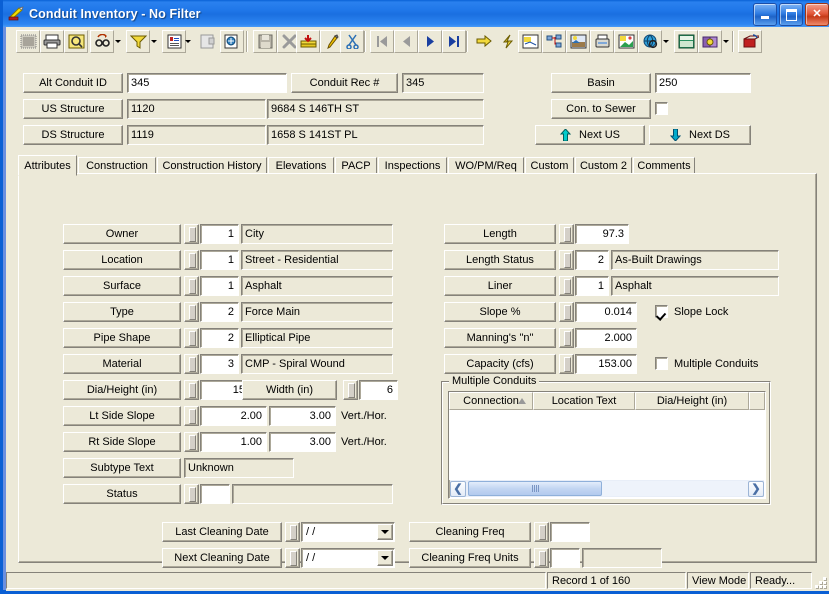 The width and height of the screenshot is (829, 594). What do you see at coordinates (757, 401) in the screenshot?
I see `grid-col-extra` at bounding box center [757, 401].